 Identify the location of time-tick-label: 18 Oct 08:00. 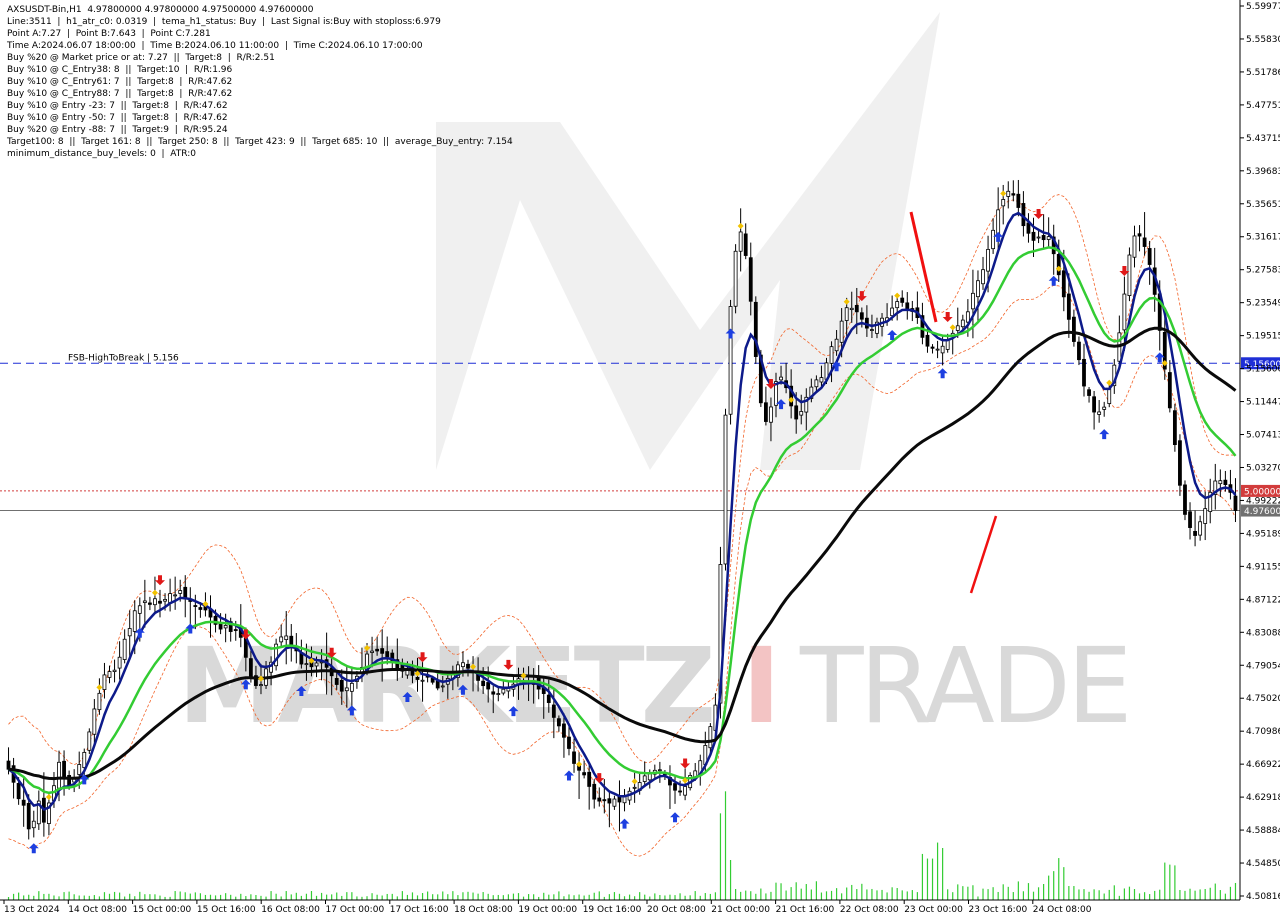
(483, 910).